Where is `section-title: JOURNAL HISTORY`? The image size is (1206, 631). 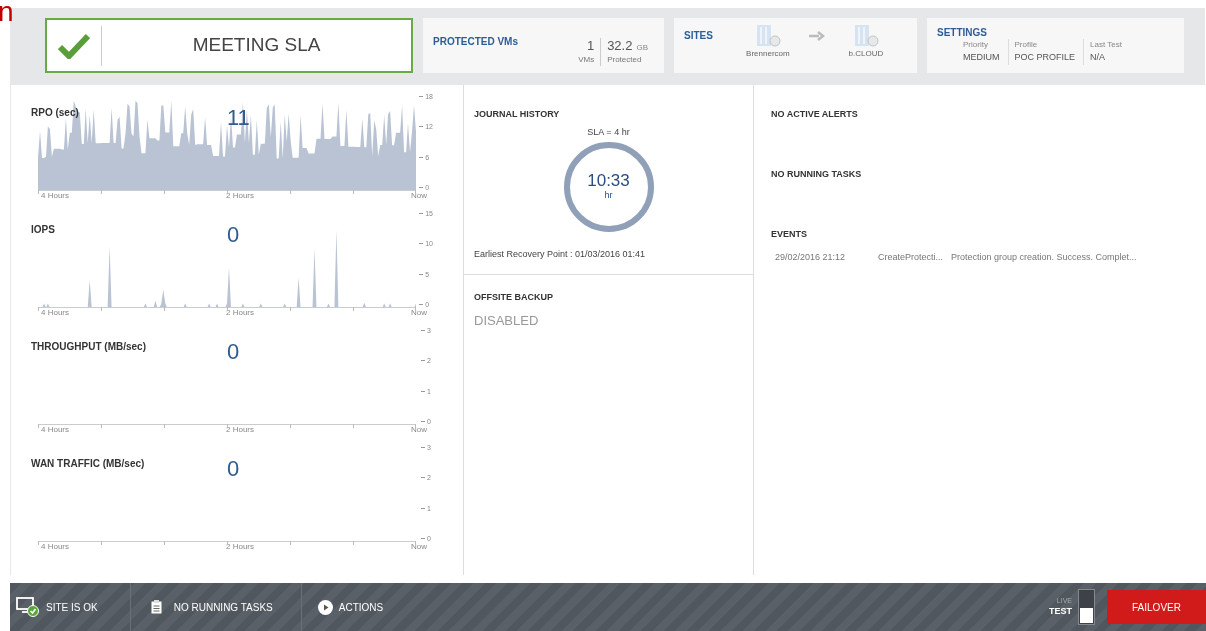
section-title: JOURNAL HISTORY is located at coordinates (517, 114).